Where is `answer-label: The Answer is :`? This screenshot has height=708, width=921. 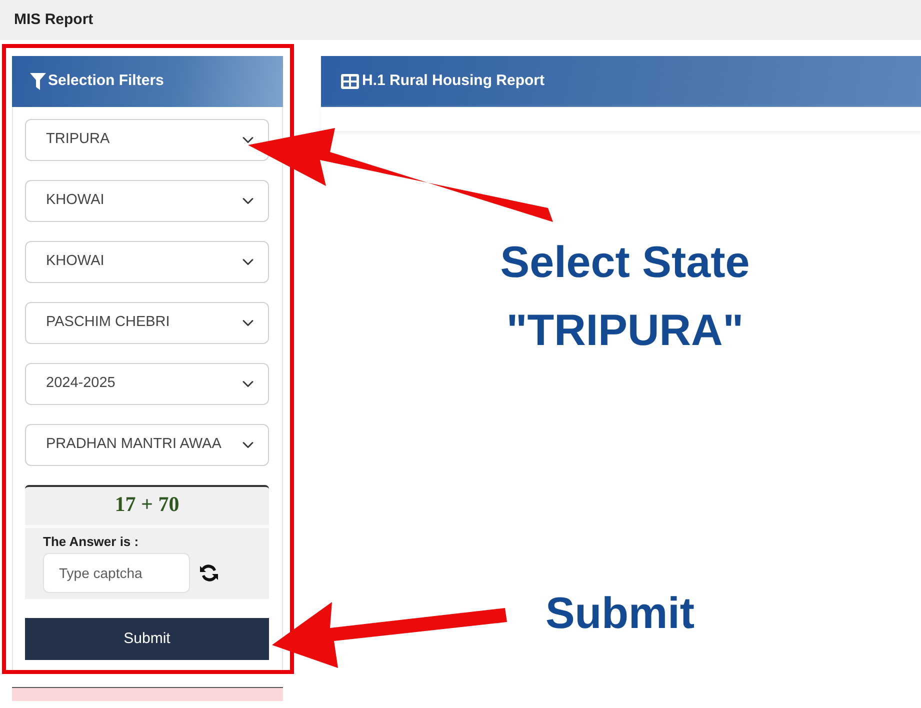
answer-label: The Answer is : is located at coordinates (91, 541).